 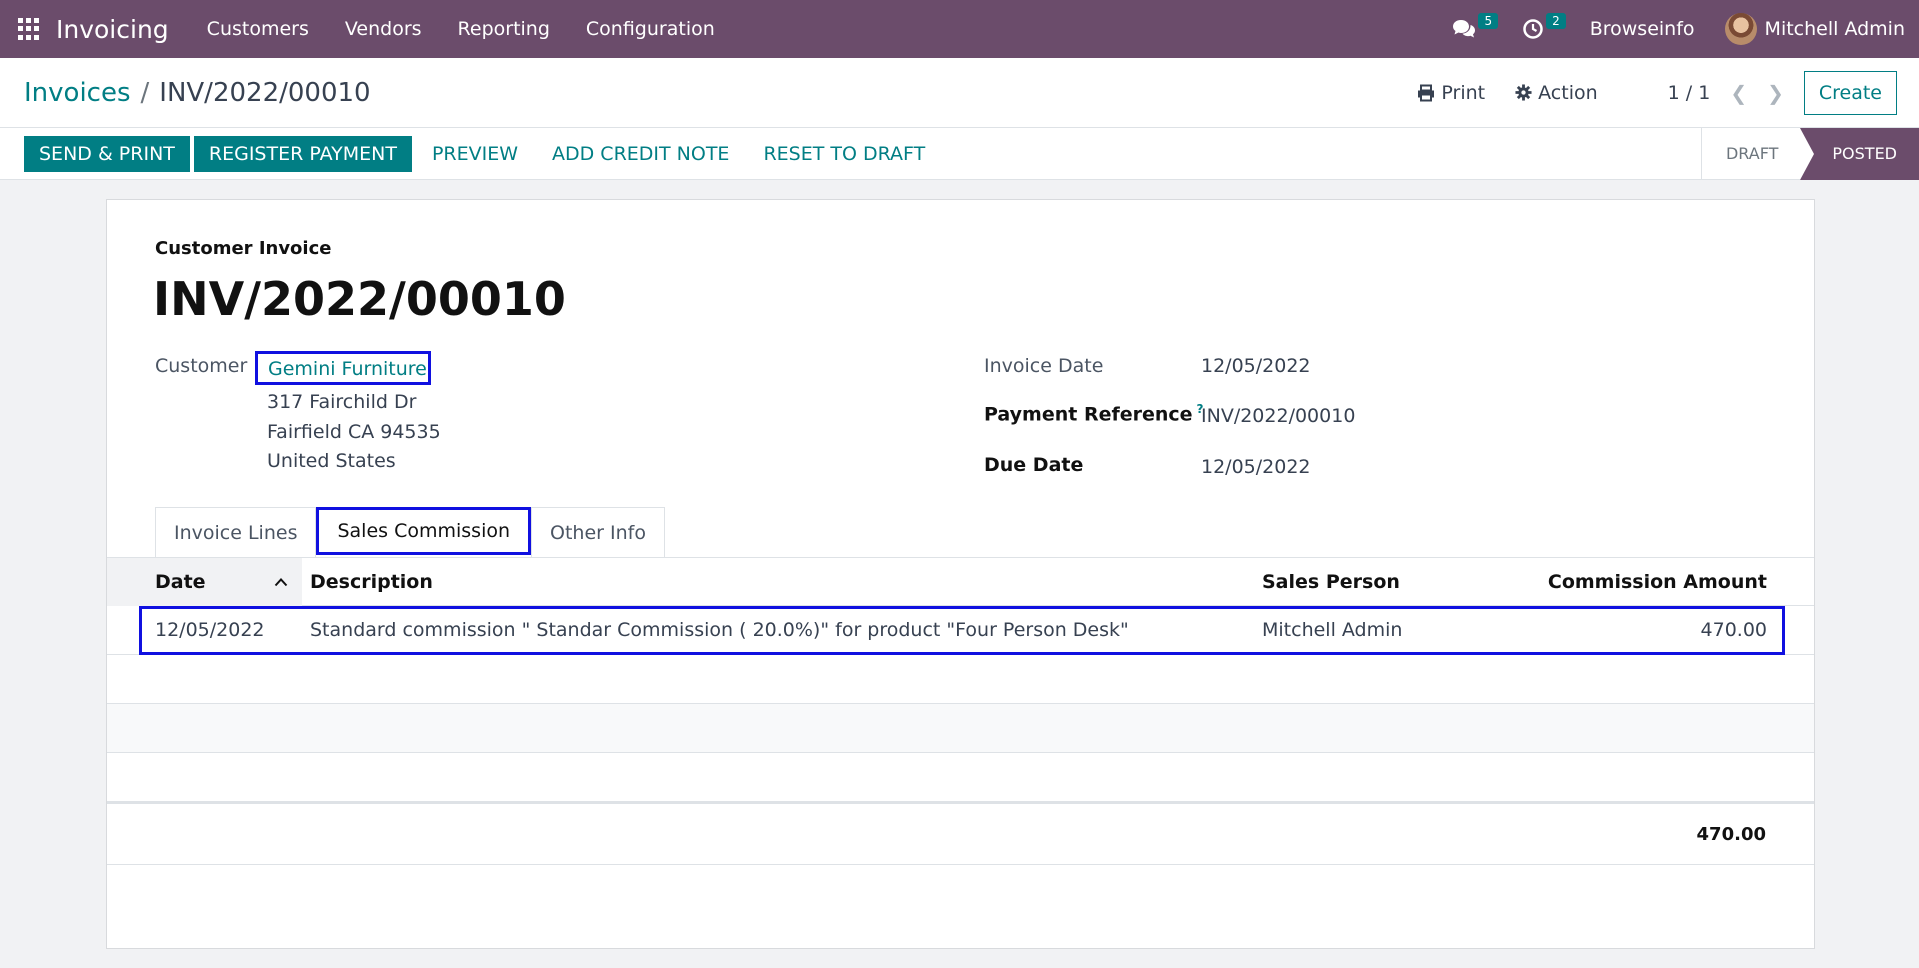 I want to click on activities-button: 2, so click(x=1544, y=26).